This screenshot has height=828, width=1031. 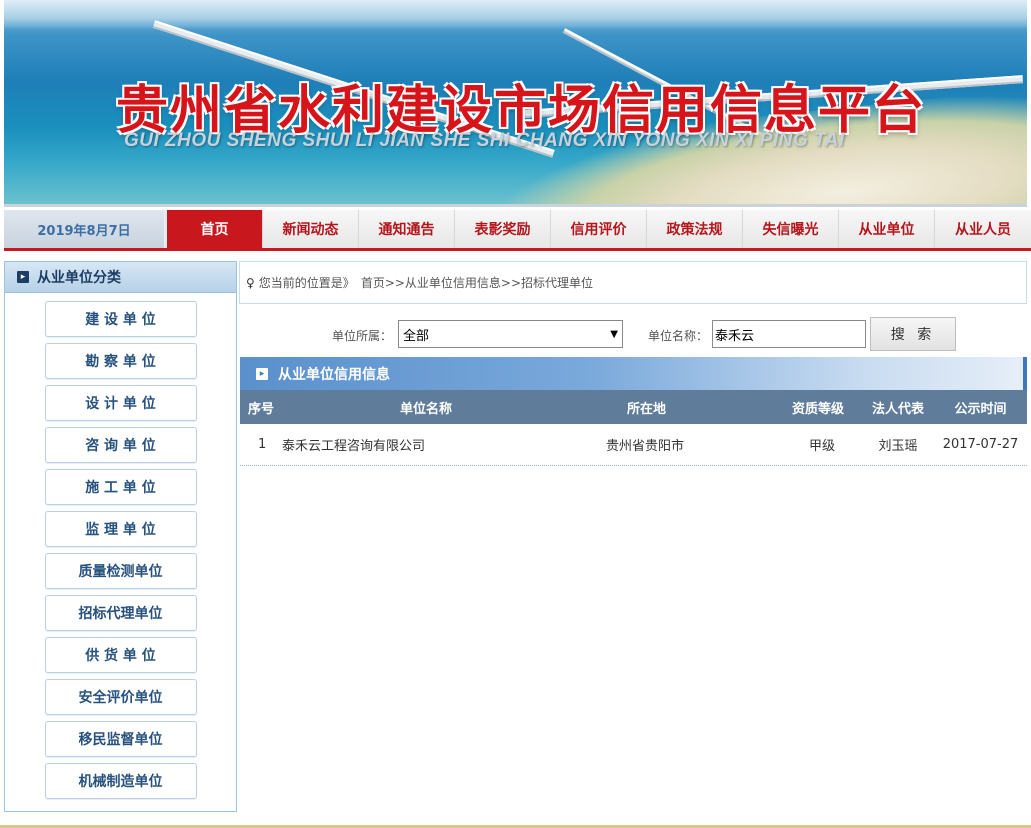 What do you see at coordinates (817, 409) in the screenshot?
I see `column-header-qualification: 资质等级` at bounding box center [817, 409].